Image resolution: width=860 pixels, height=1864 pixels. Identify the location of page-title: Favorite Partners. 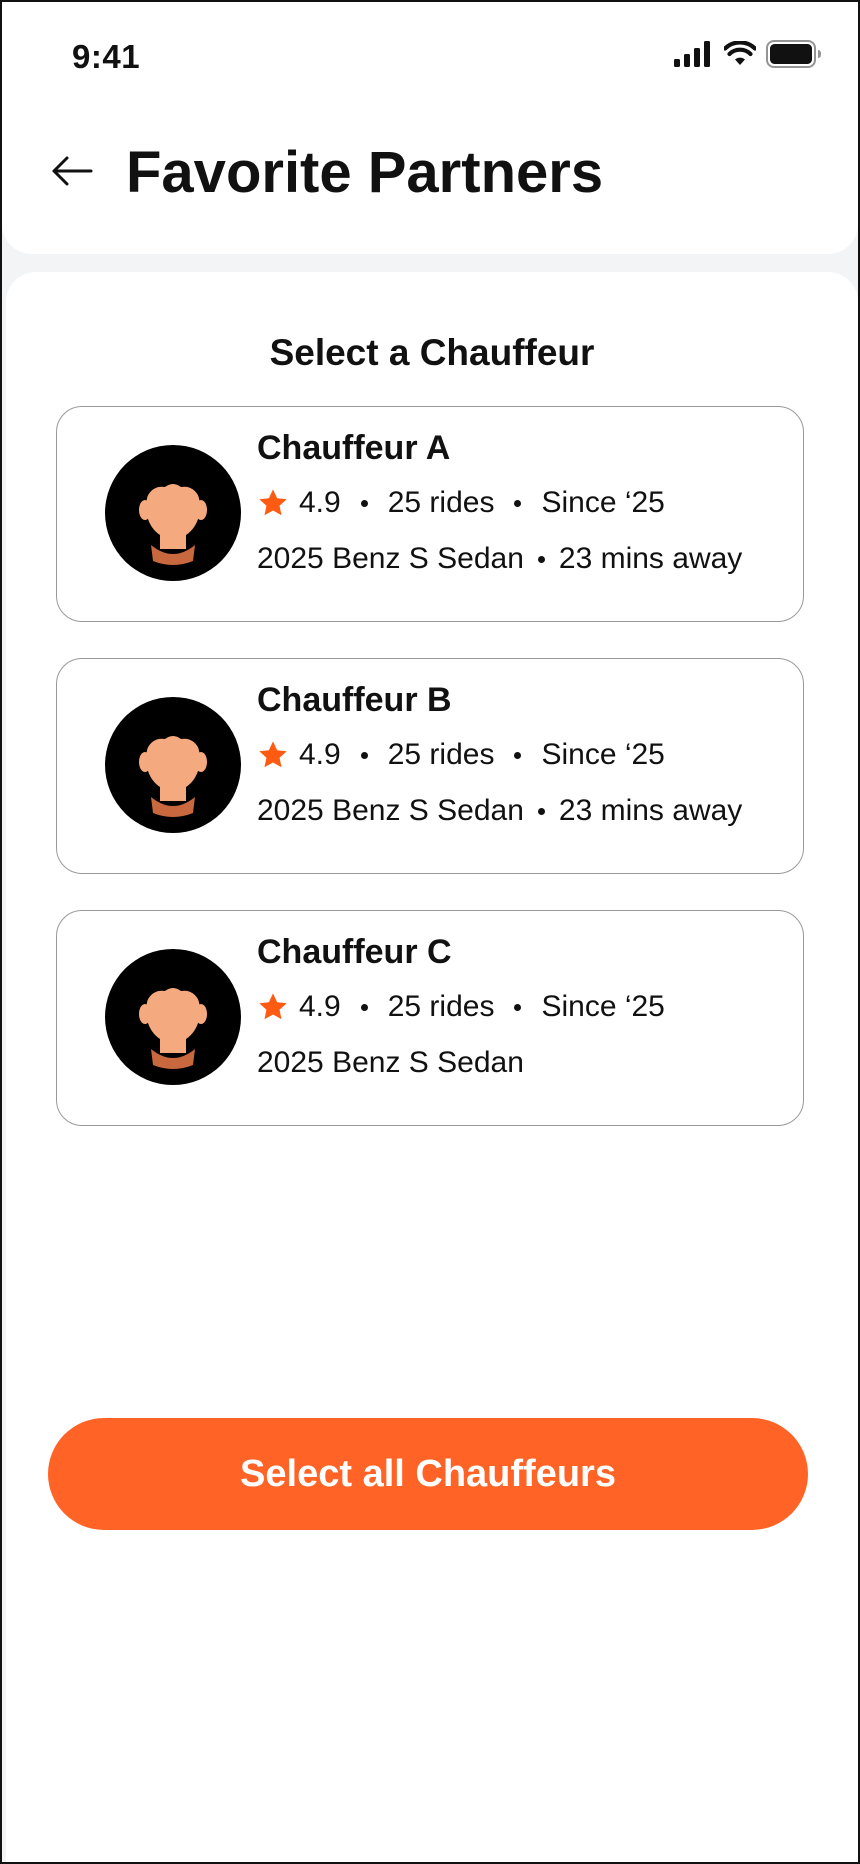
(365, 172).